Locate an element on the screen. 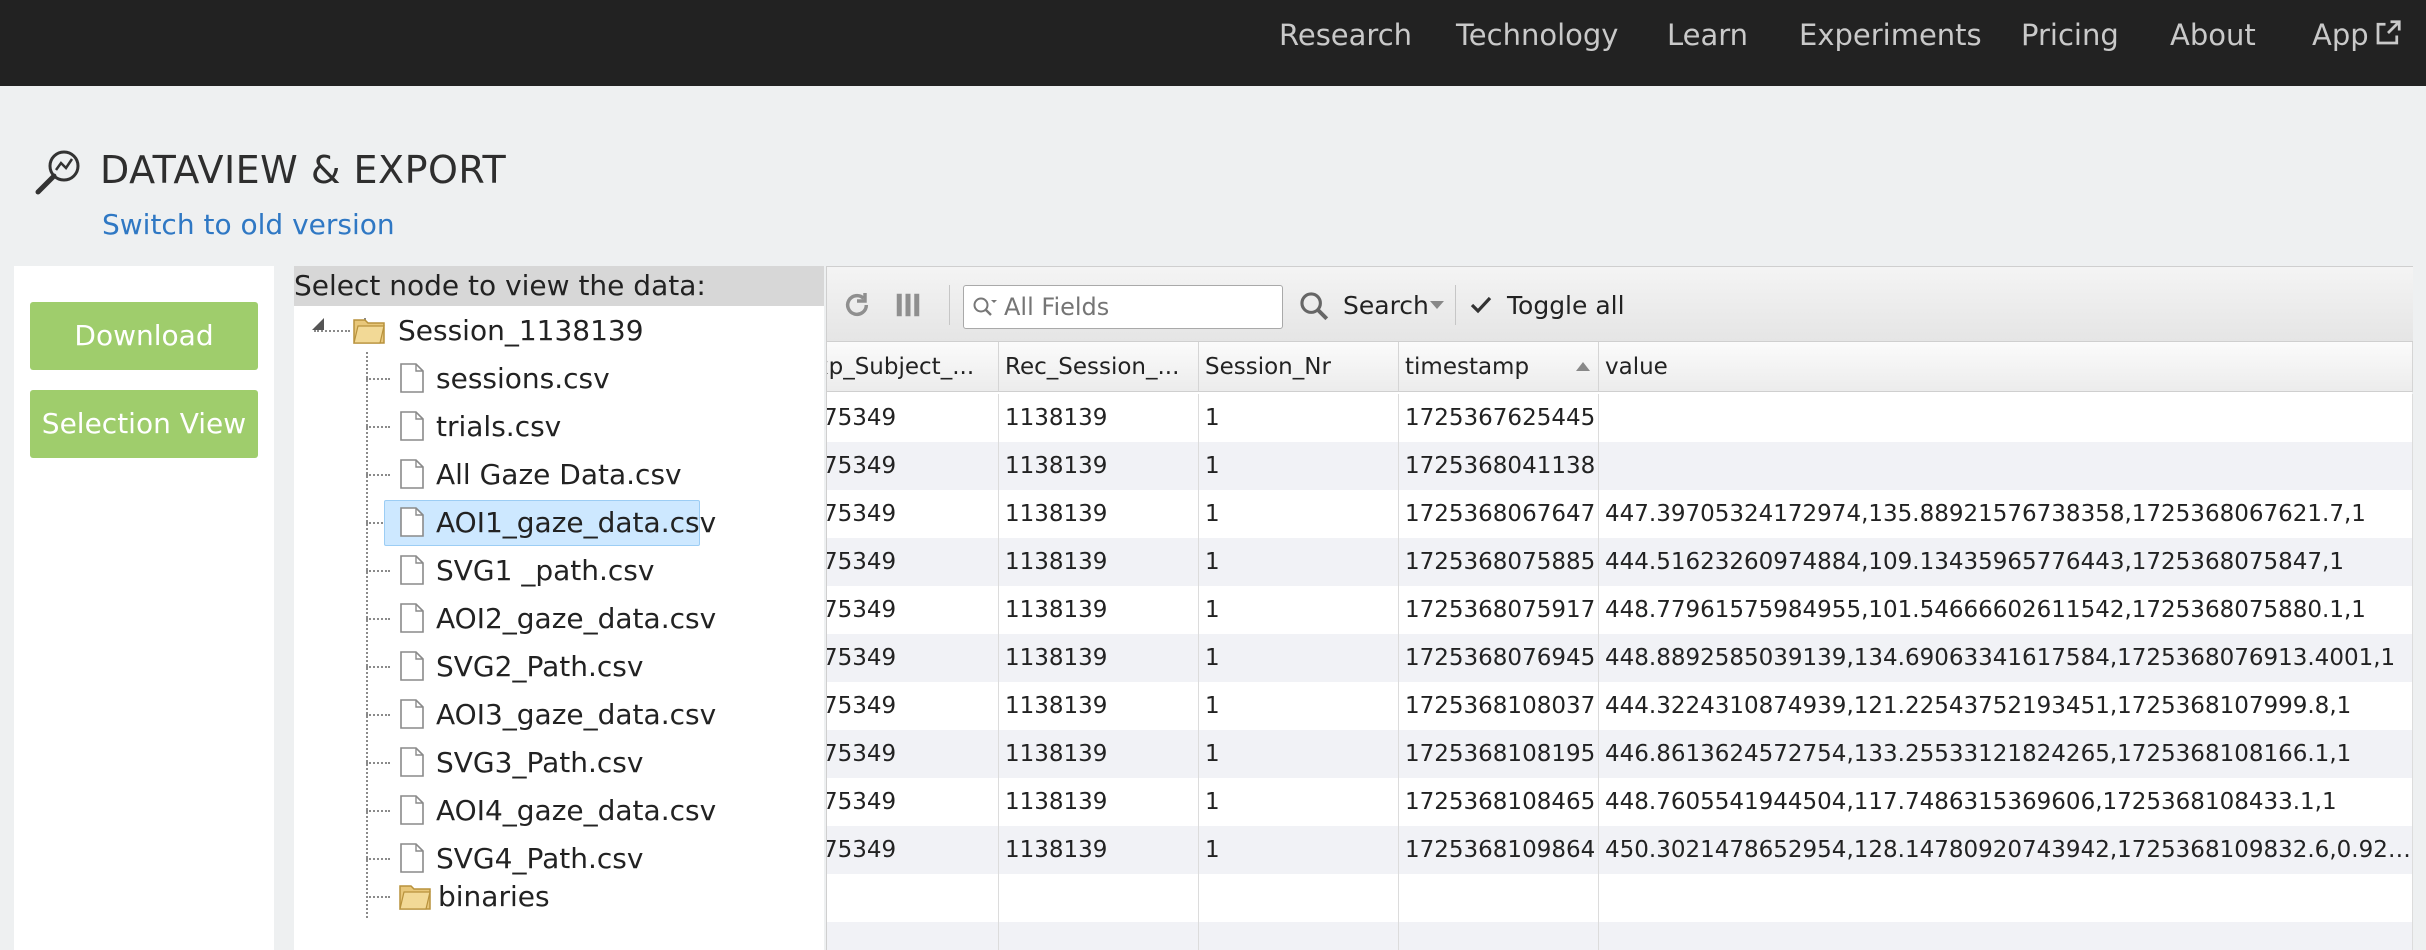 The image size is (2426, 950). chevron-down-icon is located at coordinates (1437, 305).